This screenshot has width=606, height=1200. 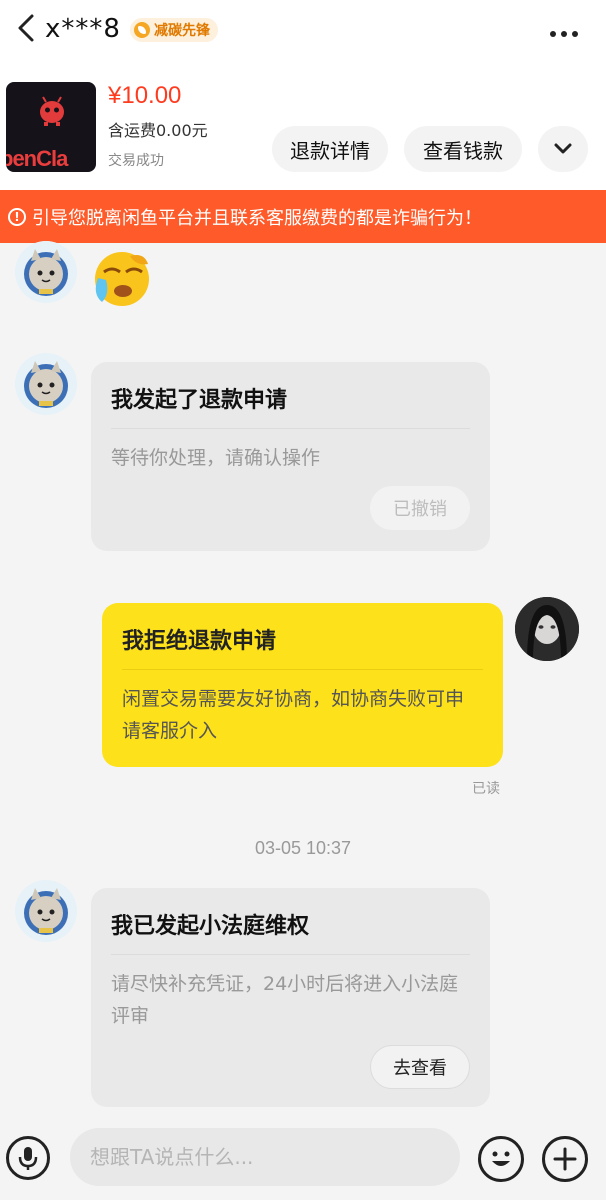 I want to click on microphone-icon, so click(x=28, y=1158).